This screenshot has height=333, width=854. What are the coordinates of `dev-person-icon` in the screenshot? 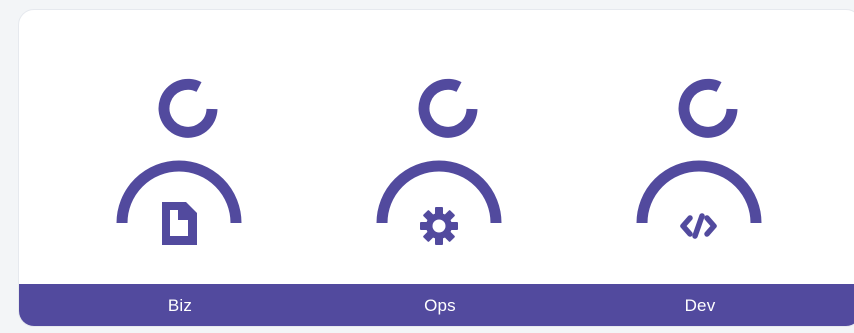 It's located at (699, 158).